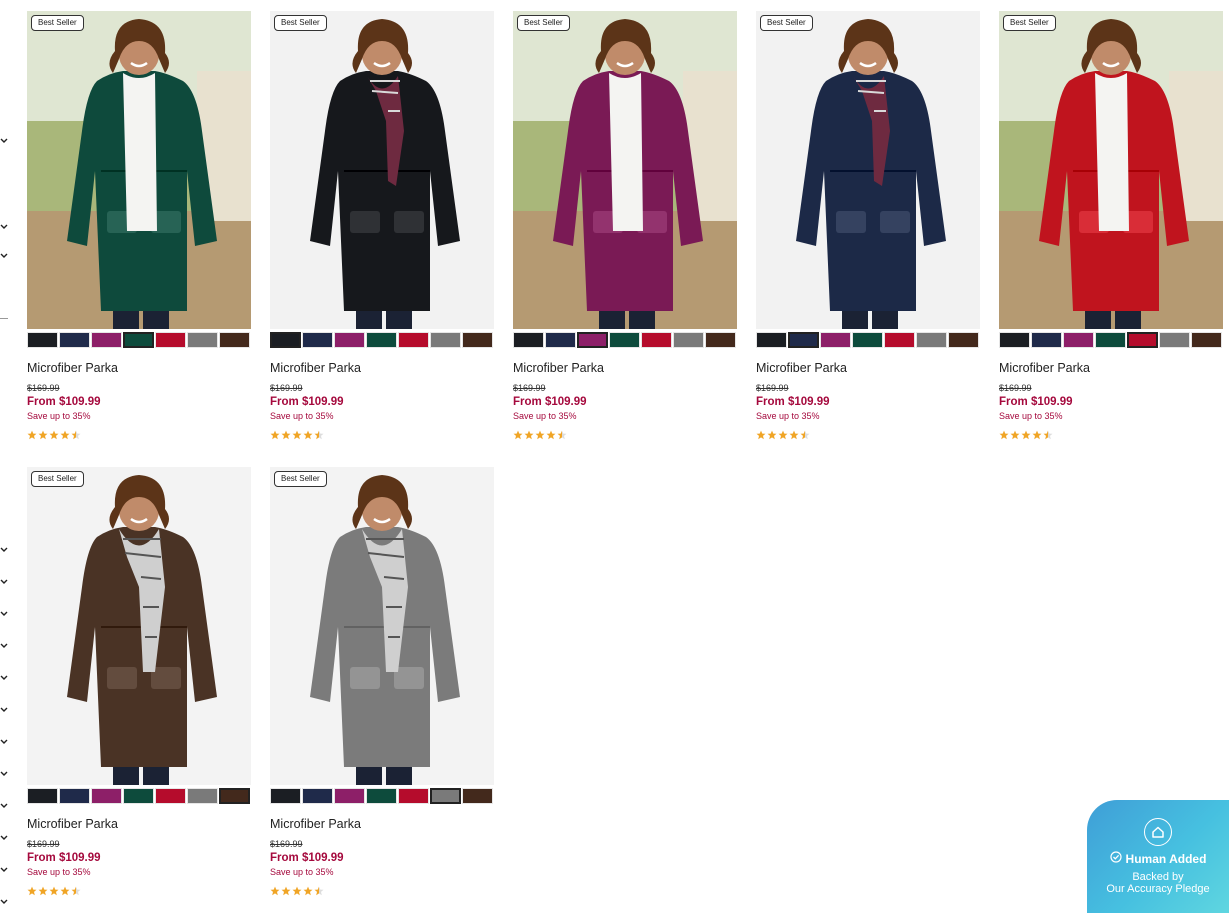  What do you see at coordinates (65, 891) in the screenshot?
I see `star-icon` at bounding box center [65, 891].